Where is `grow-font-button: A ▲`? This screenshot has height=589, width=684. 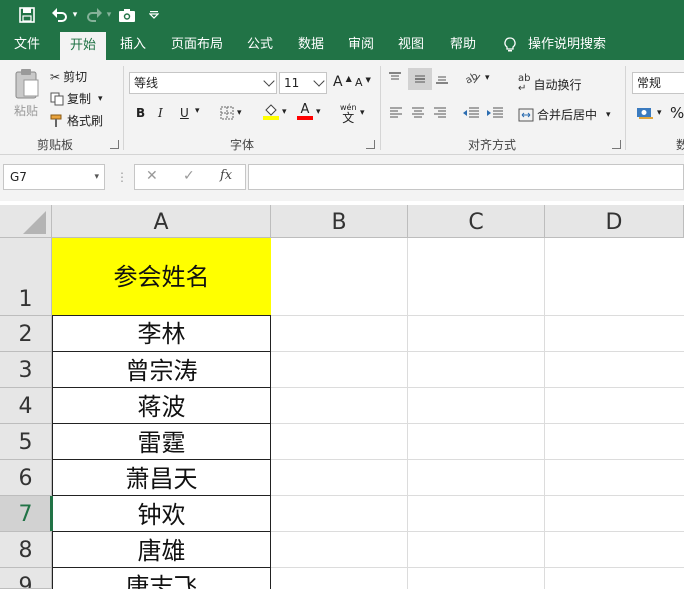
grow-font-button: A ▲ is located at coordinates (342, 82).